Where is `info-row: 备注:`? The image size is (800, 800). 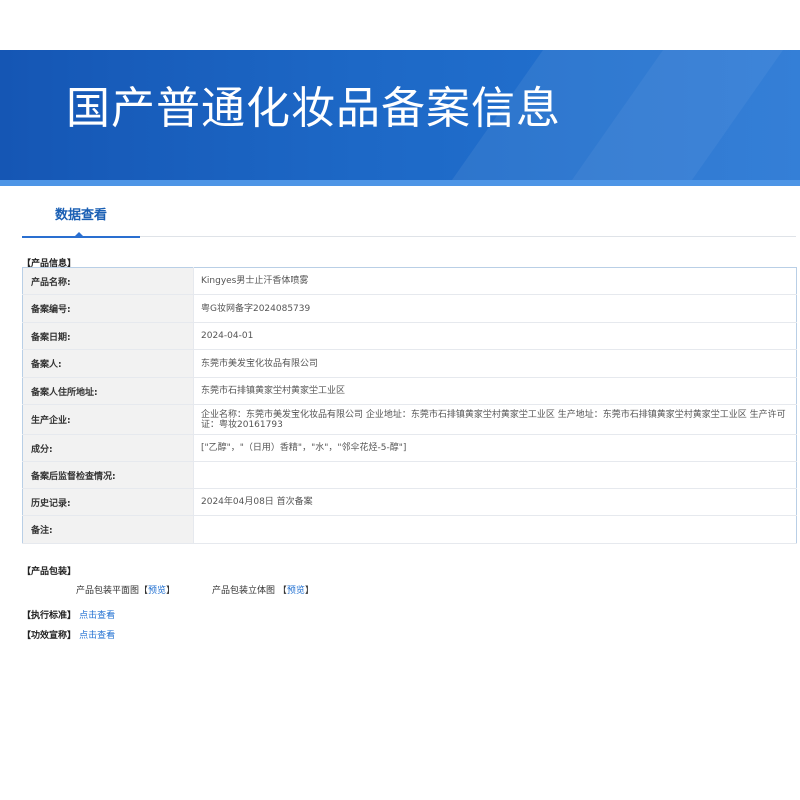 info-row: 备注: is located at coordinates (409, 529).